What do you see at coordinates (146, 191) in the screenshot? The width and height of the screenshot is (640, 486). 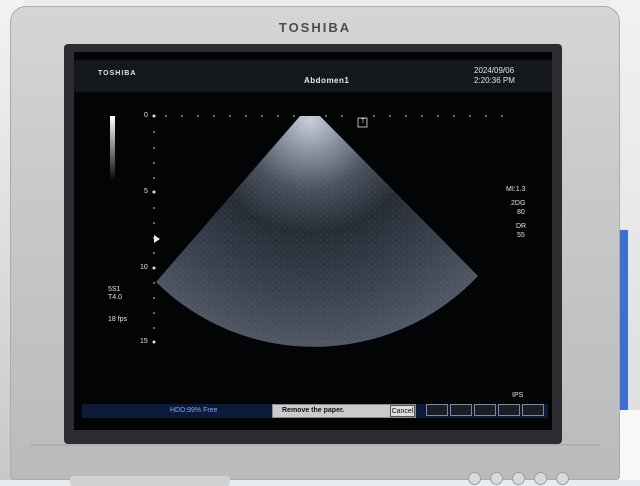 I see `depth-label-5: 5` at bounding box center [146, 191].